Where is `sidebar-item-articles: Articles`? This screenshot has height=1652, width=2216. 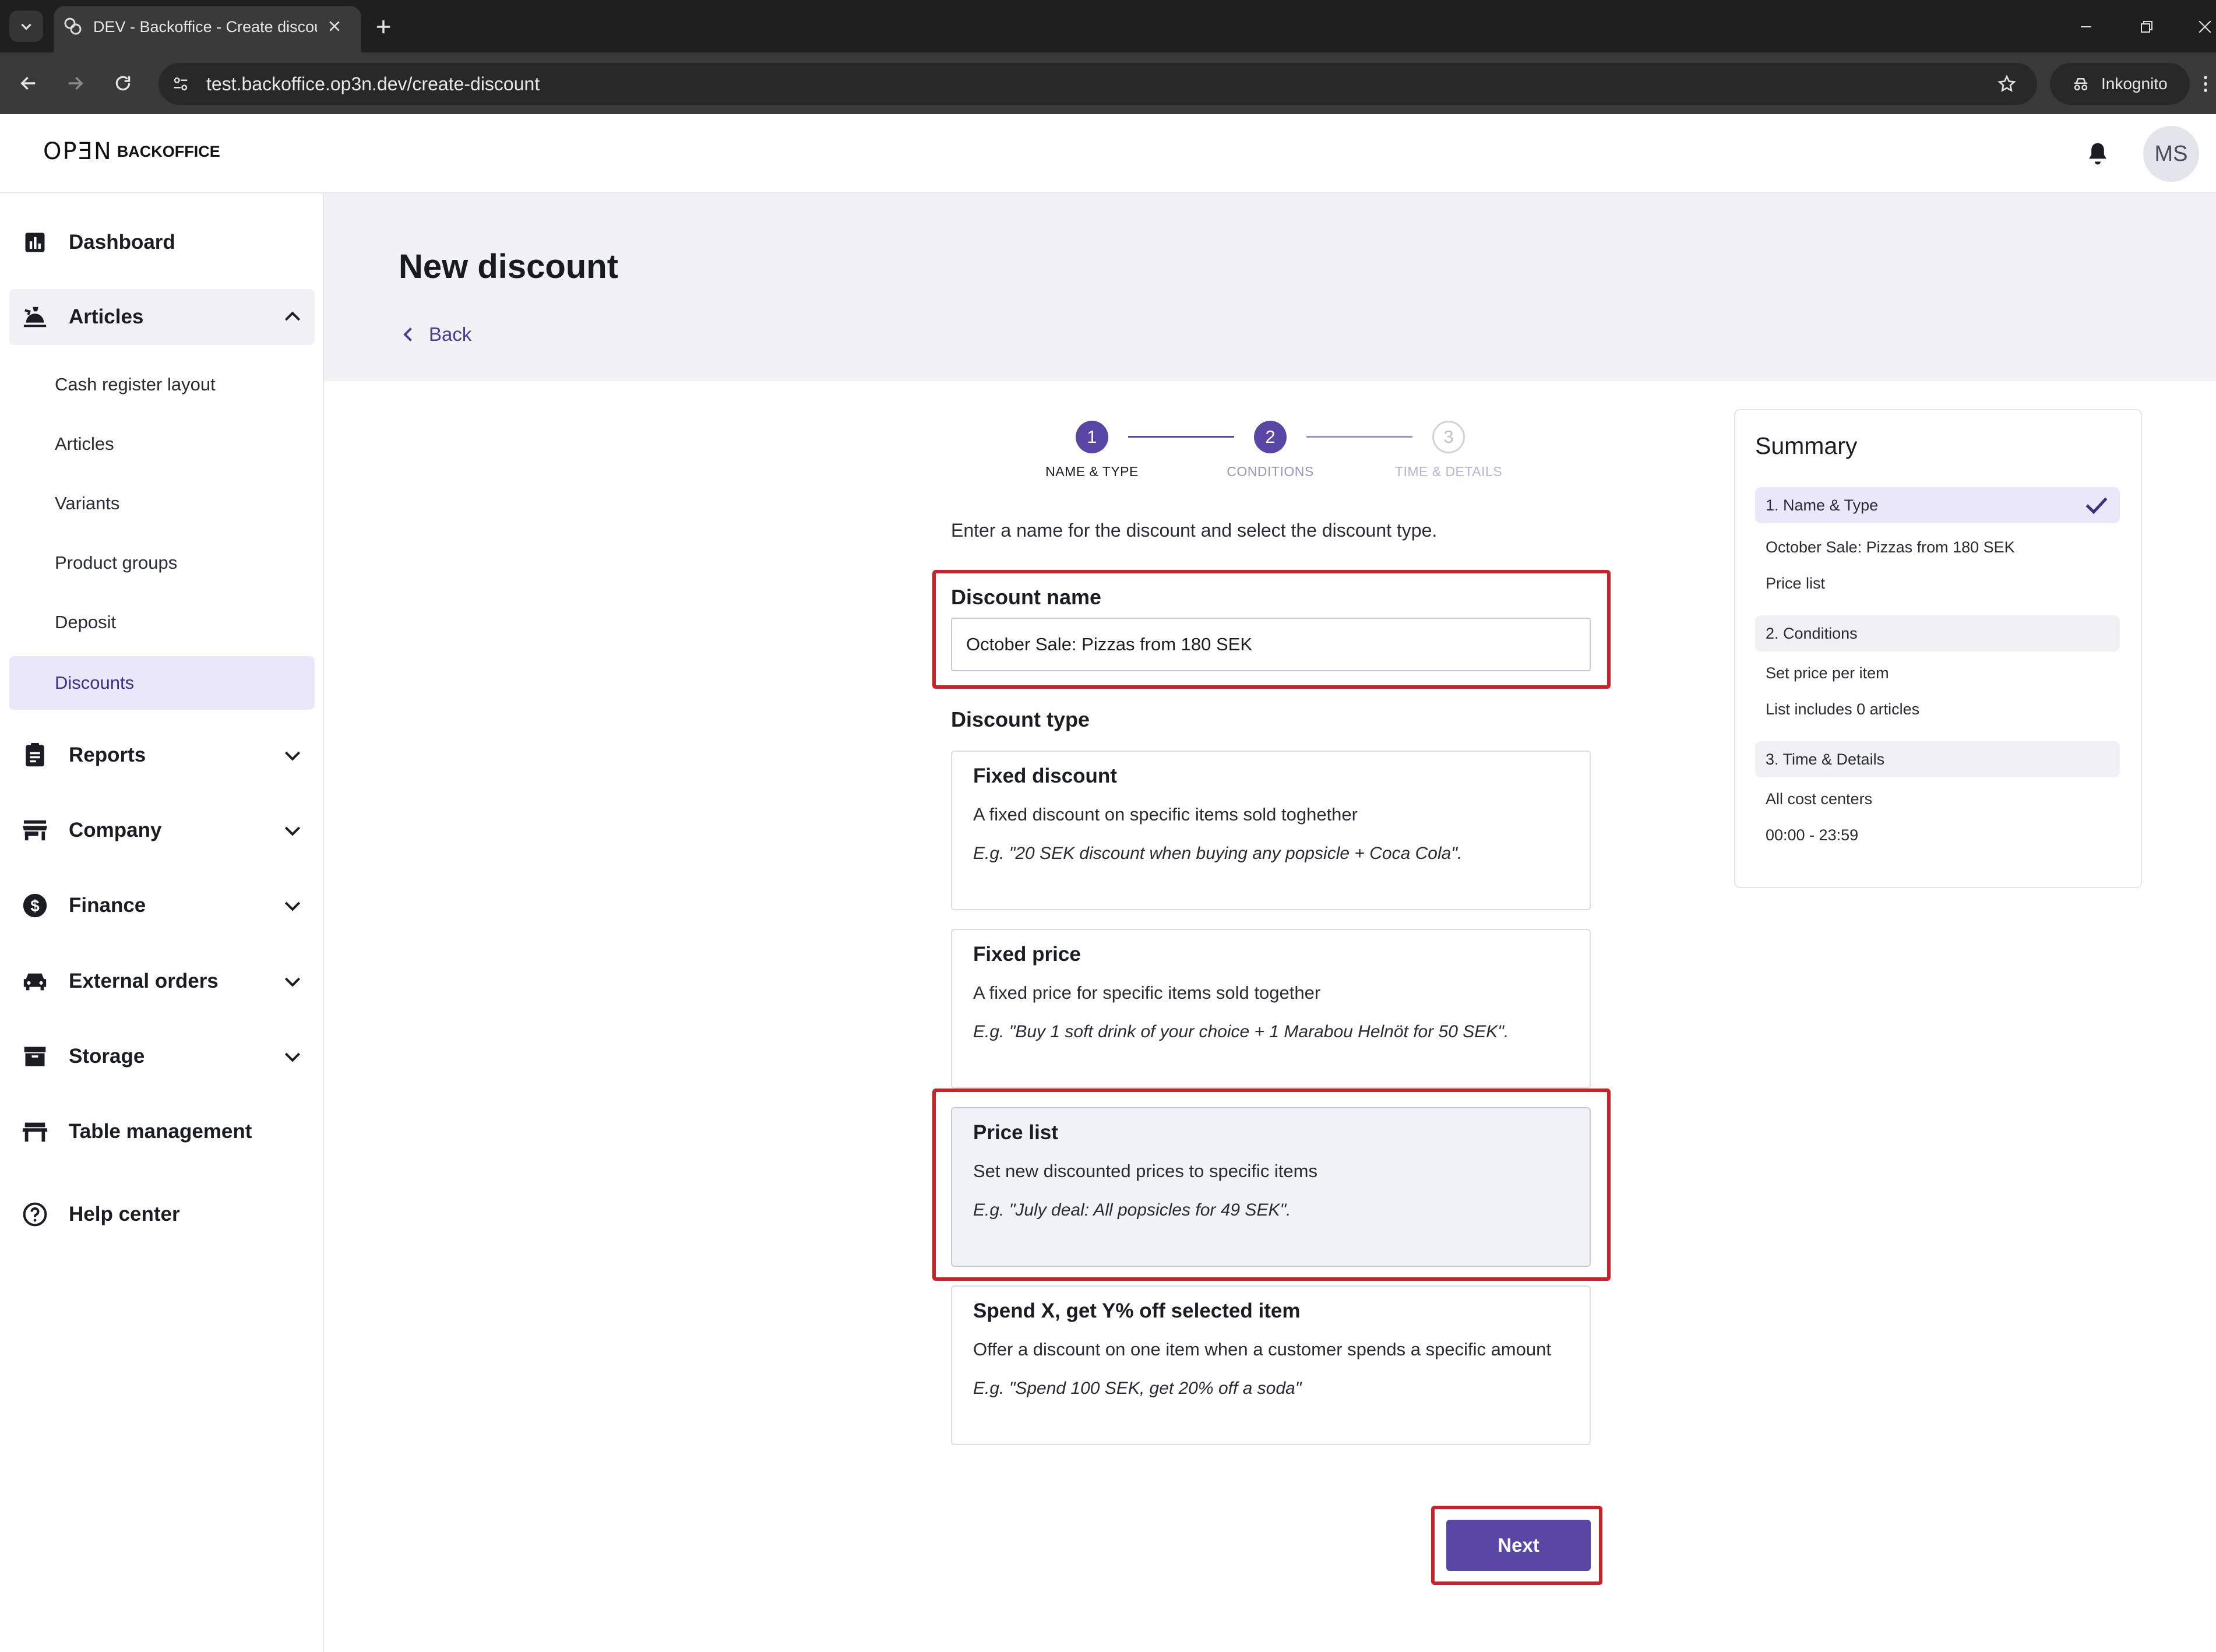
sidebar-item-articles: Articles is located at coordinates (162, 317).